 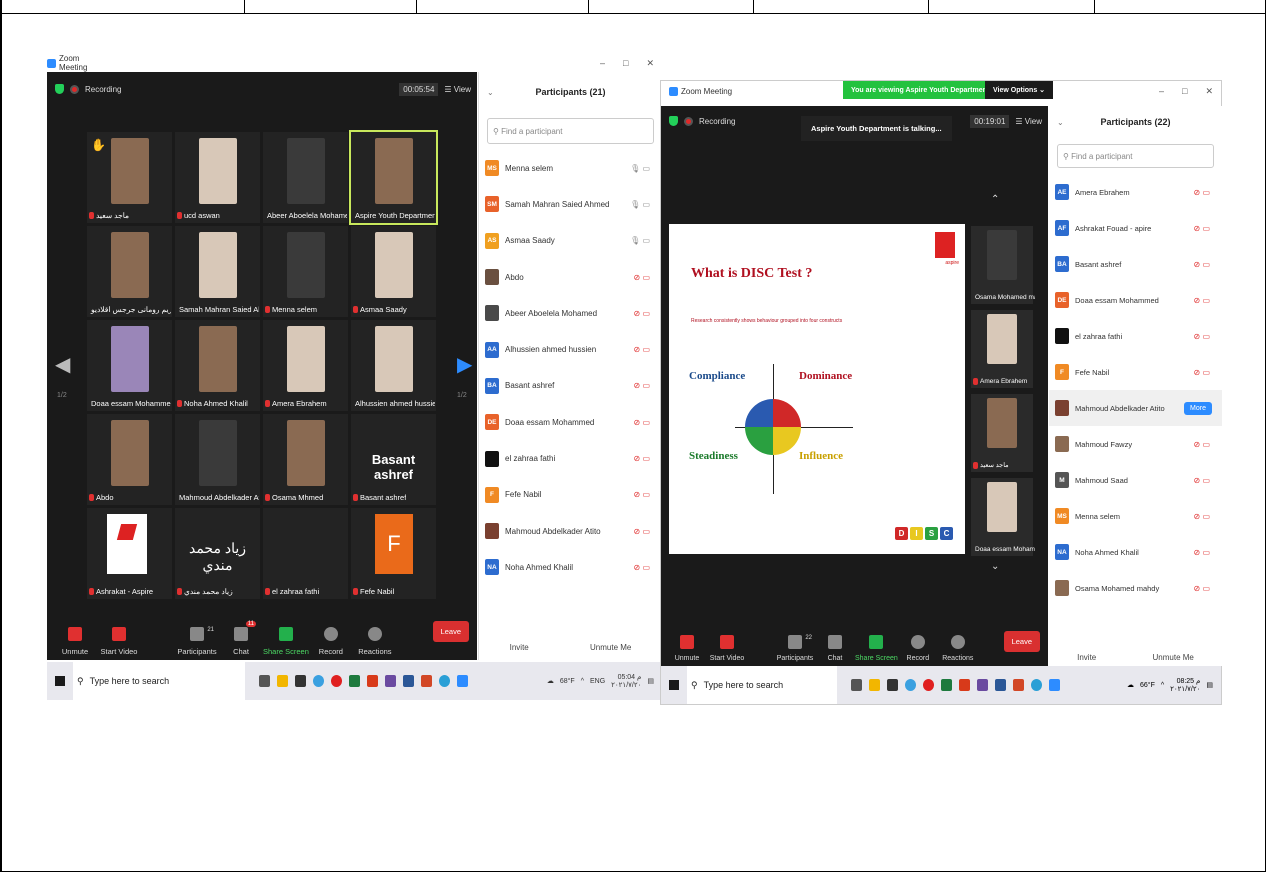 I want to click on participant-row: Mahmoud Abdelkader Atito ⊘ ▭, so click(x=570, y=531).